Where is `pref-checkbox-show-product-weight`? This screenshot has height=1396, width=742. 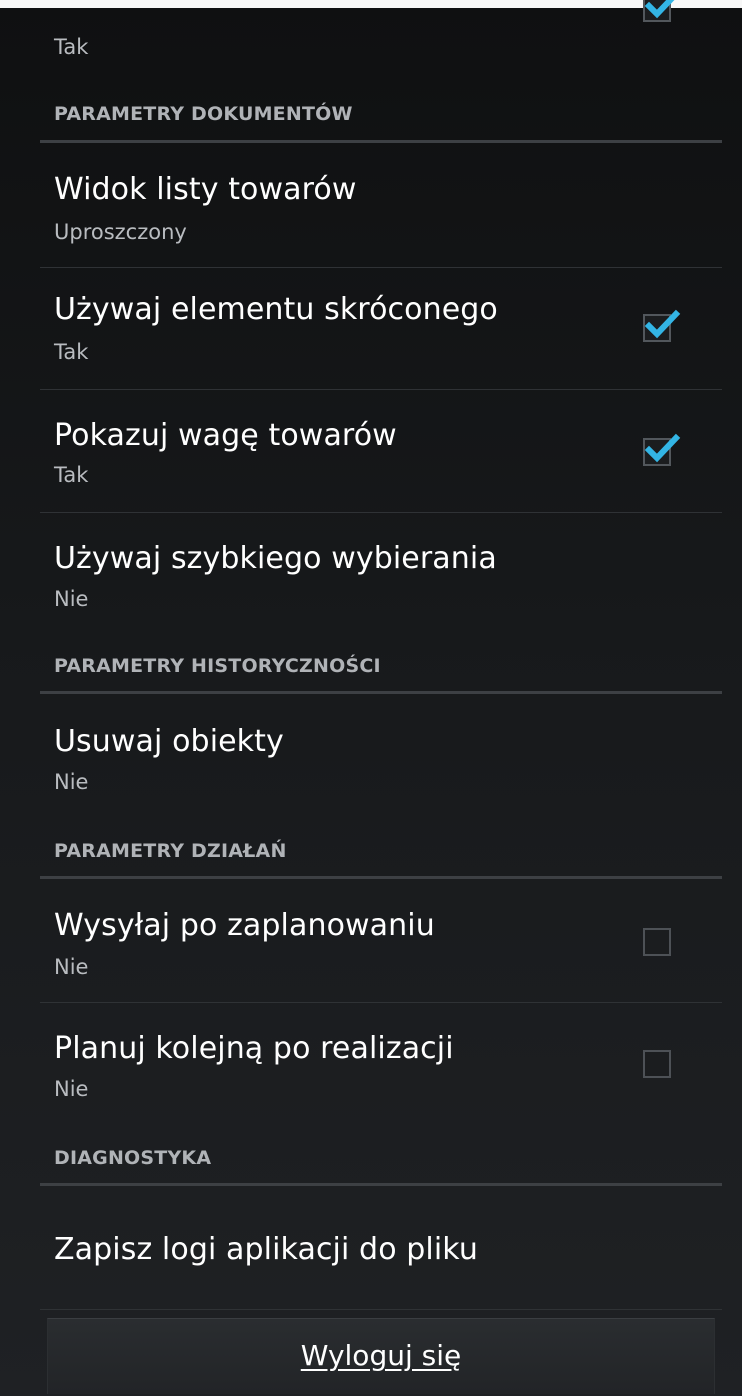
pref-checkbox-show-product-weight is located at coordinates (662, 449).